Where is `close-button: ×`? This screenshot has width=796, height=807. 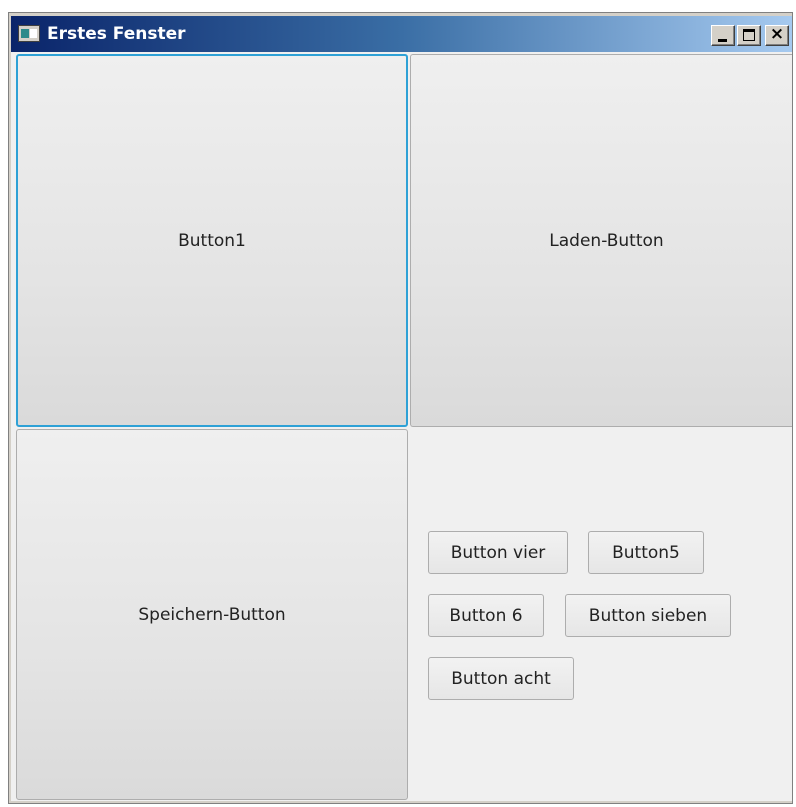
close-button: × is located at coordinates (777, 35).